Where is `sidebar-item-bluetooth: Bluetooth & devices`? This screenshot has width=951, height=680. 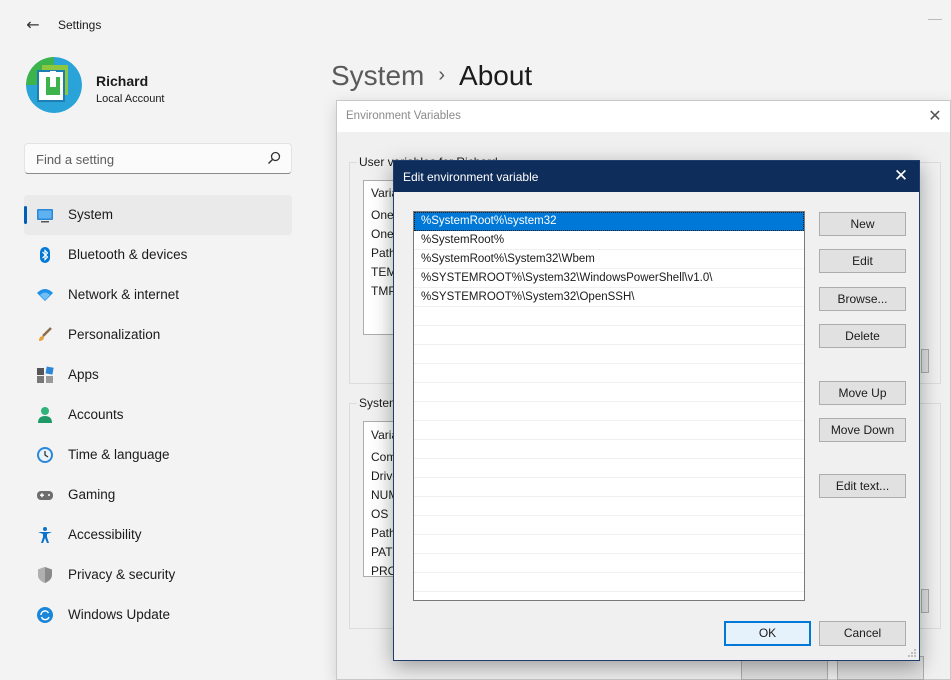
sidebar-item-bluetooth: Bluetooth & devices is located at coordinates (158, 255).